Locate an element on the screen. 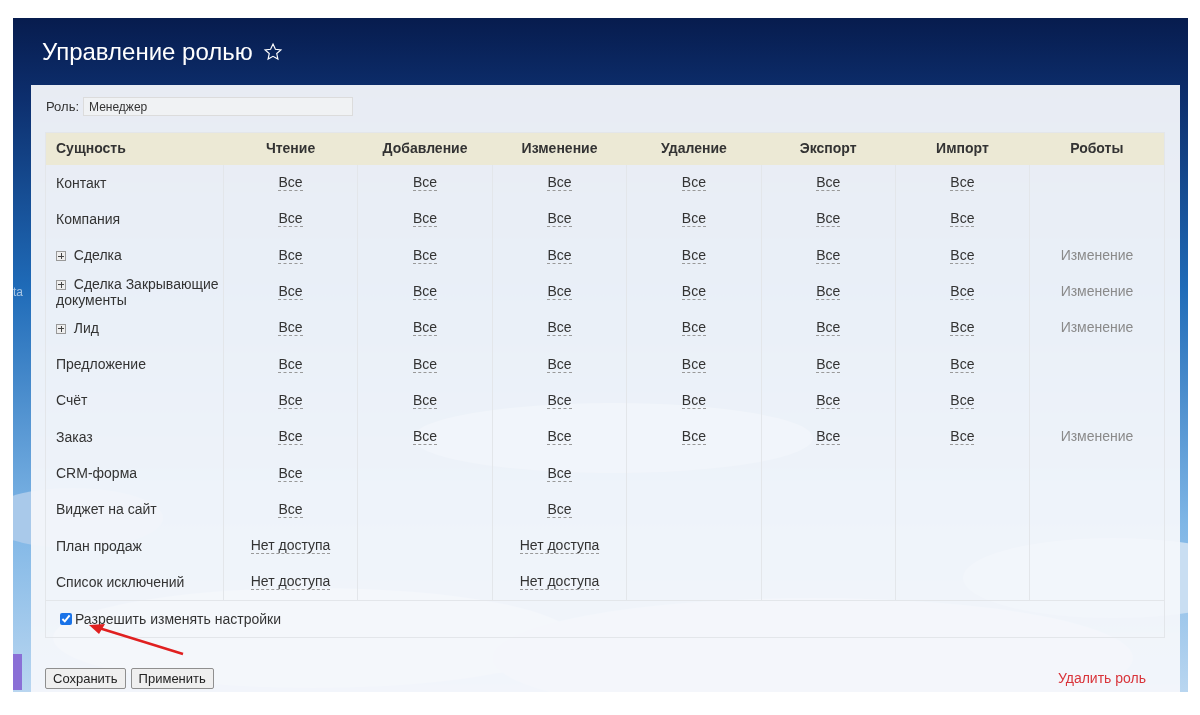 The image size is (1200, 715). entity-name: Сделка Закрывающие документы is located at coordinates (137, 291).